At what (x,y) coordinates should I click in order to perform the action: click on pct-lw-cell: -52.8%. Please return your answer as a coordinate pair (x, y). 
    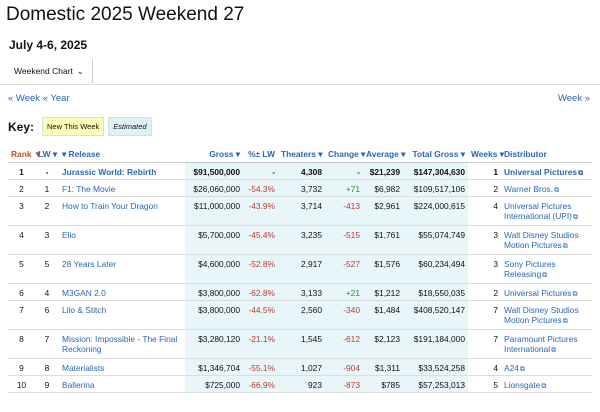
    Looking at the image, I should click on (260, 269).